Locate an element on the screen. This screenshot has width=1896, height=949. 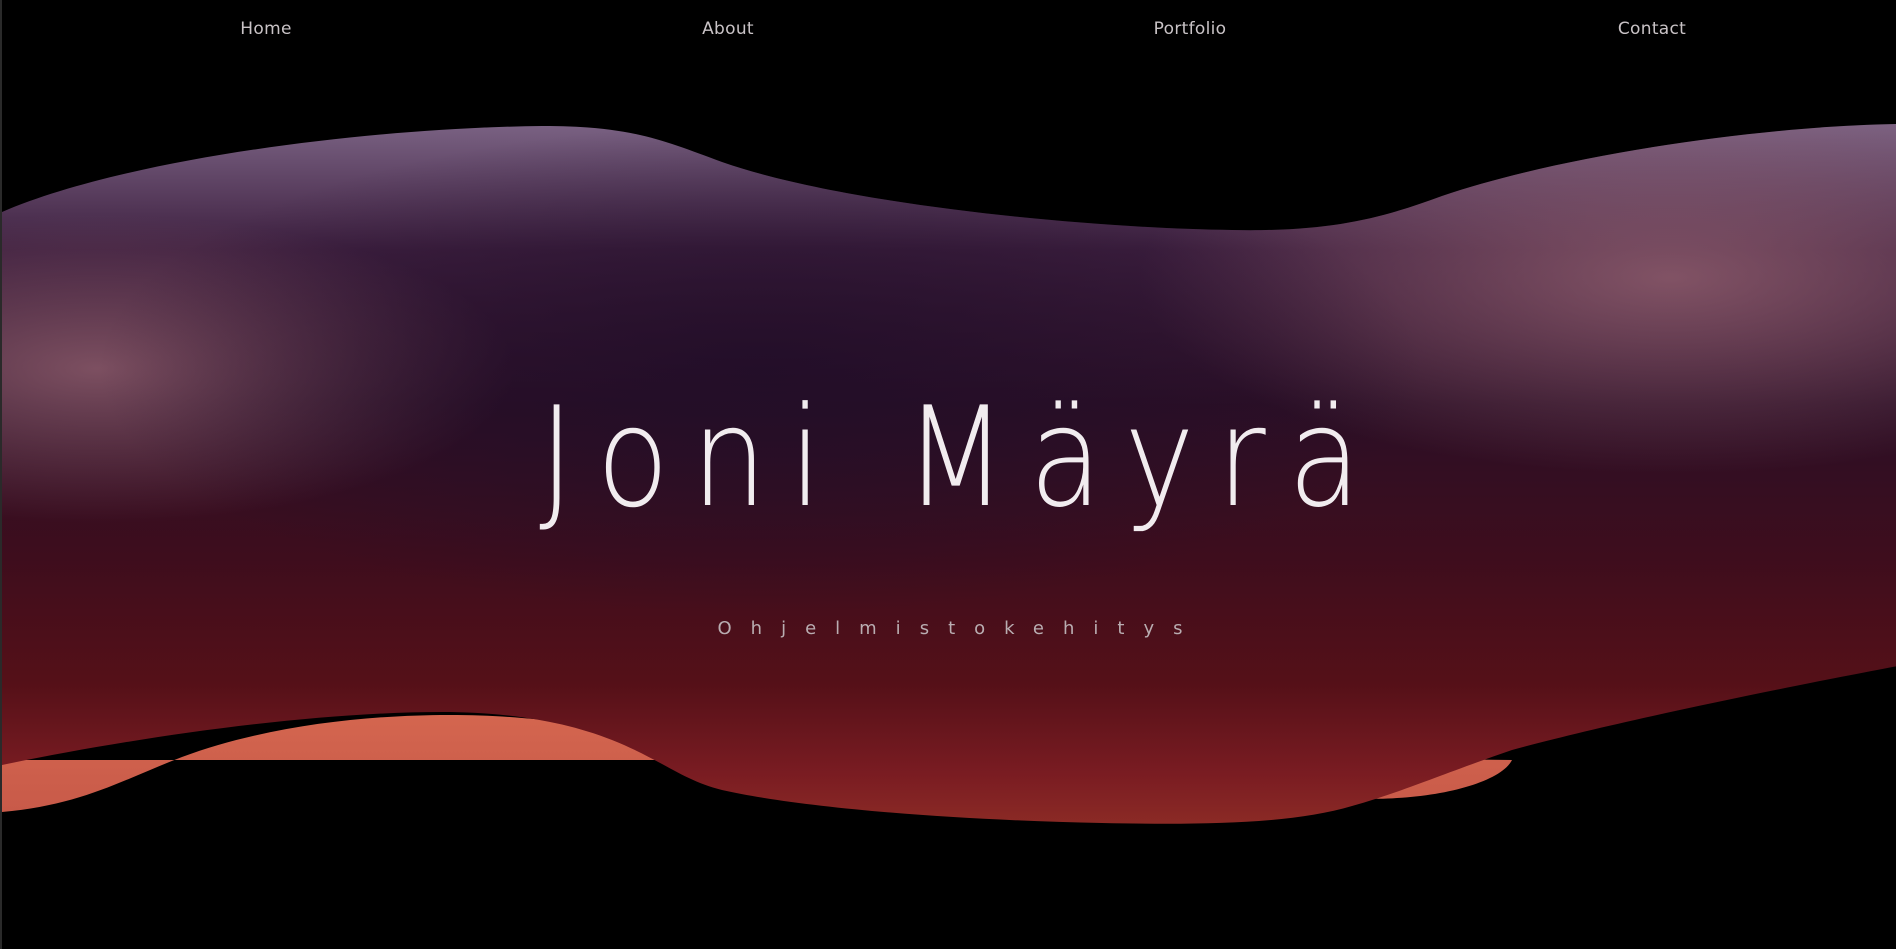
hero-title: Joni Mäyrä is located at coordinates (961, 457).